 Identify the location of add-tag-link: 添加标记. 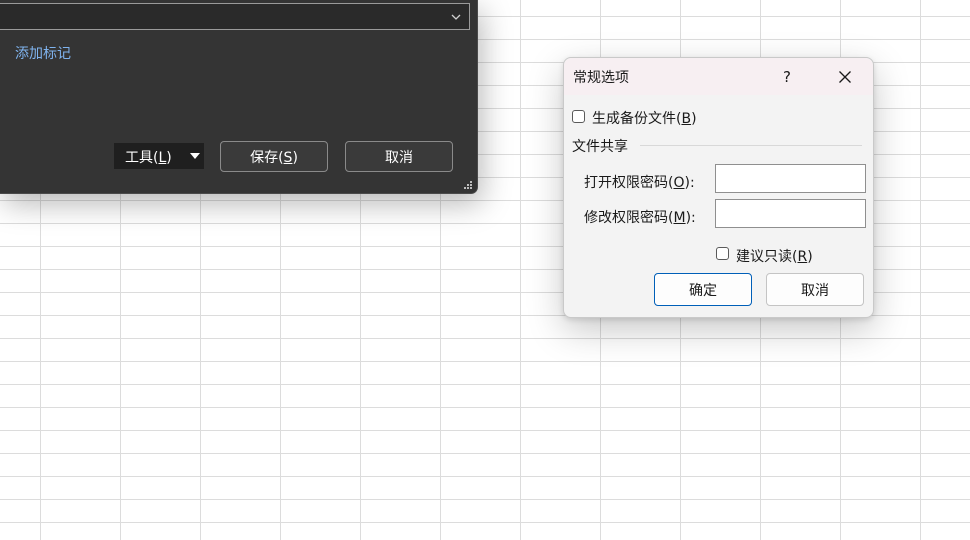
(43, 53).